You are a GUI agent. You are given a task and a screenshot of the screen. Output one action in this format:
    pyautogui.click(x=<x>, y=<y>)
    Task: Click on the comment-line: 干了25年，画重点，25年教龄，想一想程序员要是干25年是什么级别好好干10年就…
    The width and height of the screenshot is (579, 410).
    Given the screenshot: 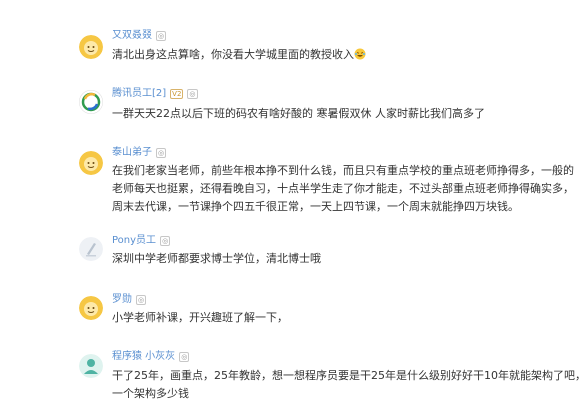 What is the action you would take?
    pyautogui.click(x=345, y=375)
    